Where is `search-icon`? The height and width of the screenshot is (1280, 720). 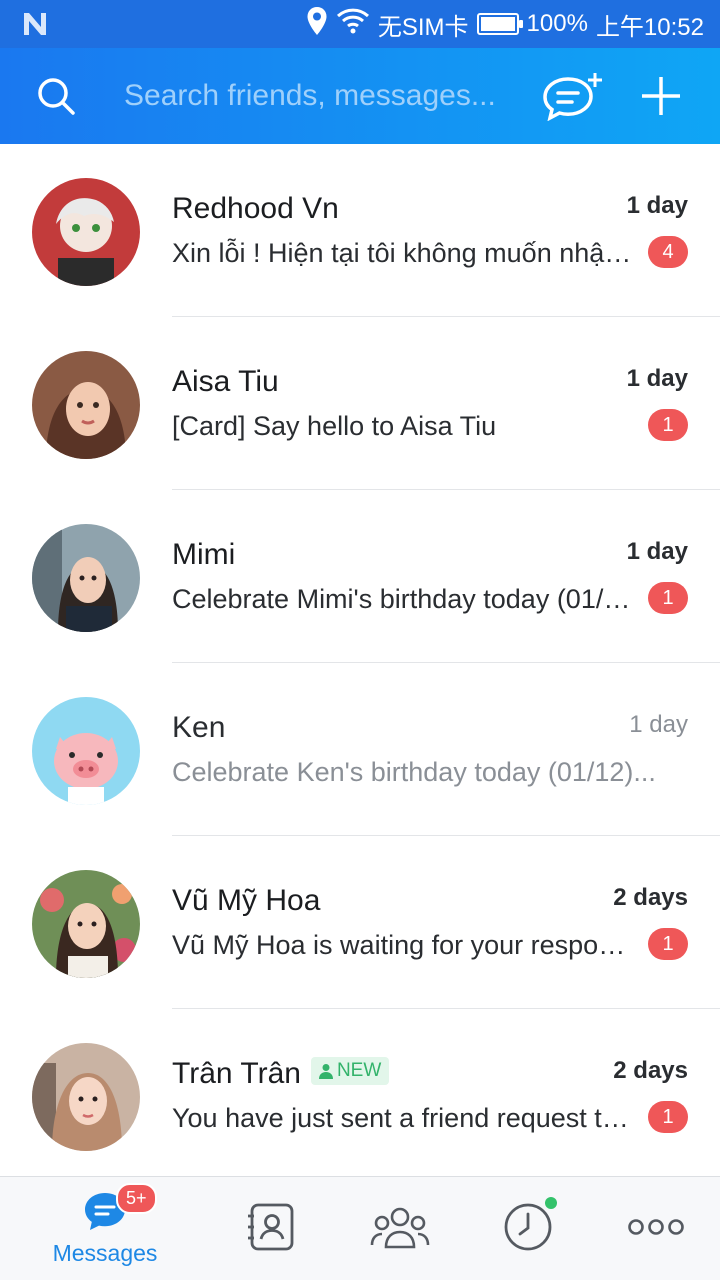 search-icon is located at coordinates (56, 96).